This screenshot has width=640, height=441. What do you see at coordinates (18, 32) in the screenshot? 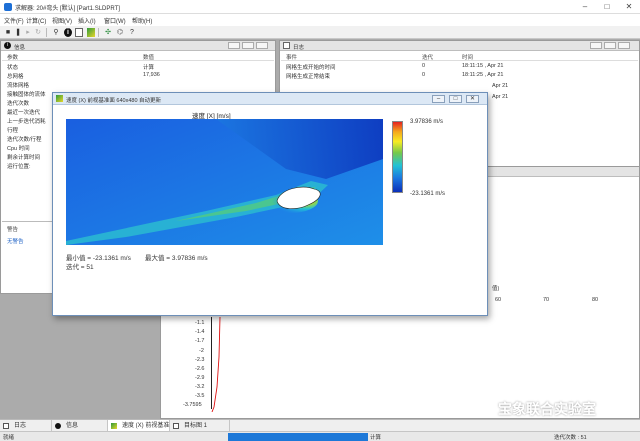
I see `pause-icon: ❚` at bounding box center [18, 32].